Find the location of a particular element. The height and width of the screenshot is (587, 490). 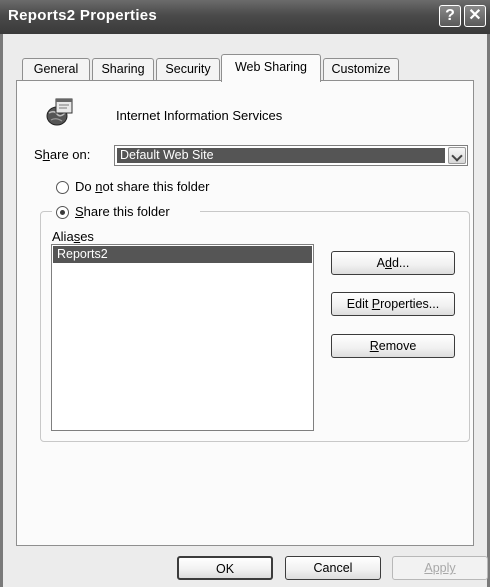

iis-label: Internet Information Services is located at coordinates (199, 115).